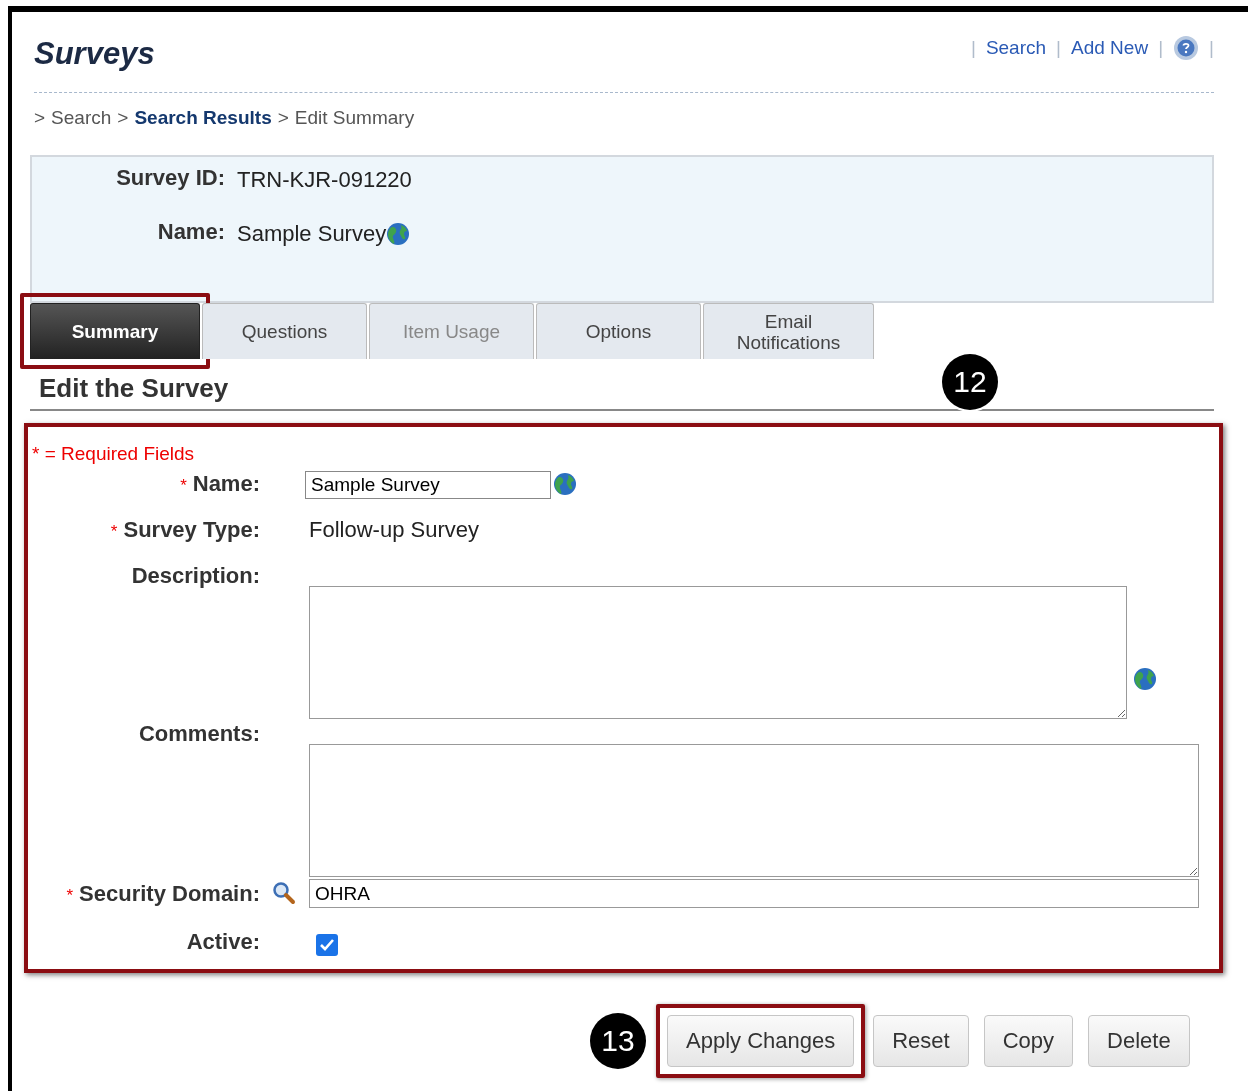 The height and width of the screenshot is (1091, 1248). What do you see at coordinates (327, 945) in the screenshot?
I see `checkbox` at bounding box center [327, 945].